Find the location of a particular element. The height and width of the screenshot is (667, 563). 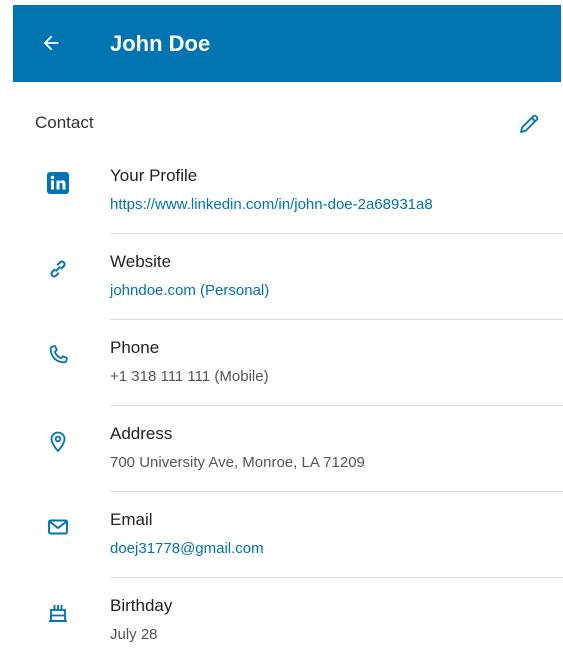

pencil-icon is located at coordinates (529, 123).